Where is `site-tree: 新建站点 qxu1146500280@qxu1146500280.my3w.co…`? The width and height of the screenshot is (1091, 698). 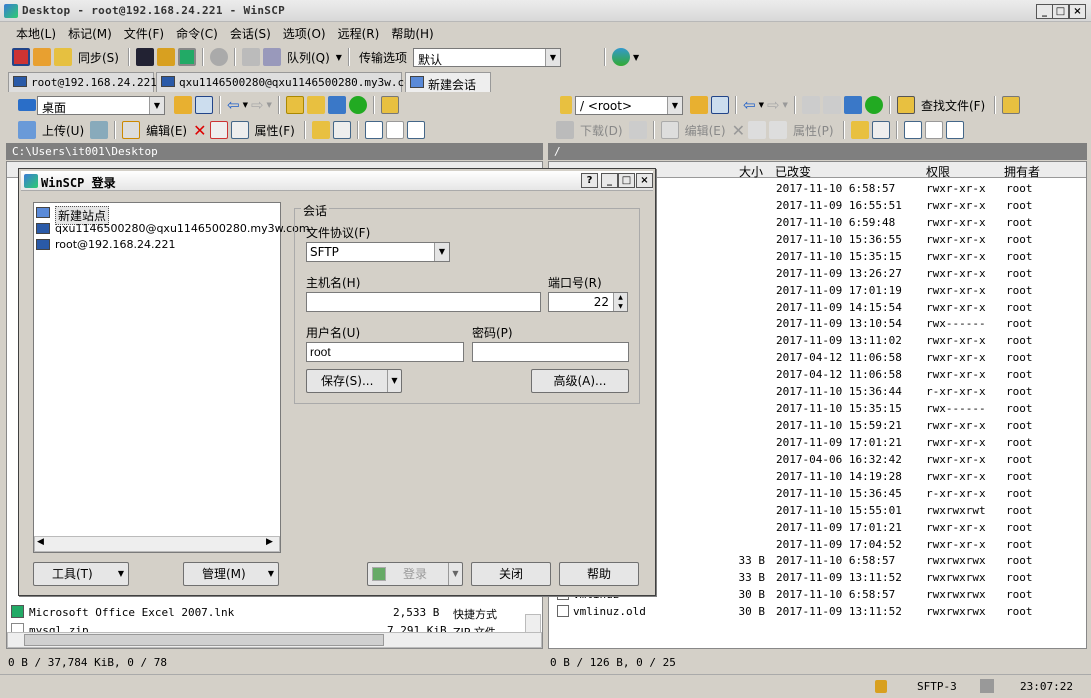 site-tree: 新建站点 qxu1146500280@qxu1146500280.my3w.co… is located at coordinates (171, 377).